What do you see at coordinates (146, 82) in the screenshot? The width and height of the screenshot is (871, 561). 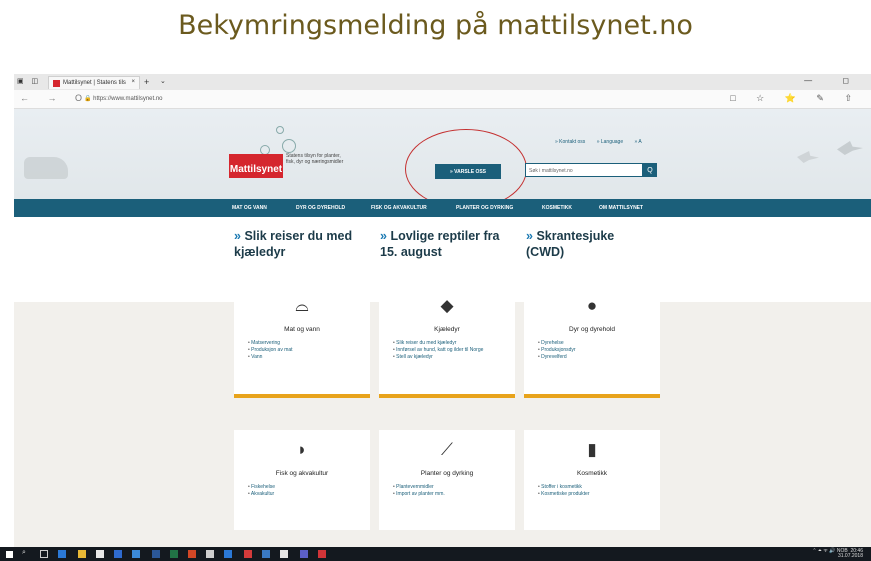 I see `new-tab-icon: +` at bounding box center [146, 82].